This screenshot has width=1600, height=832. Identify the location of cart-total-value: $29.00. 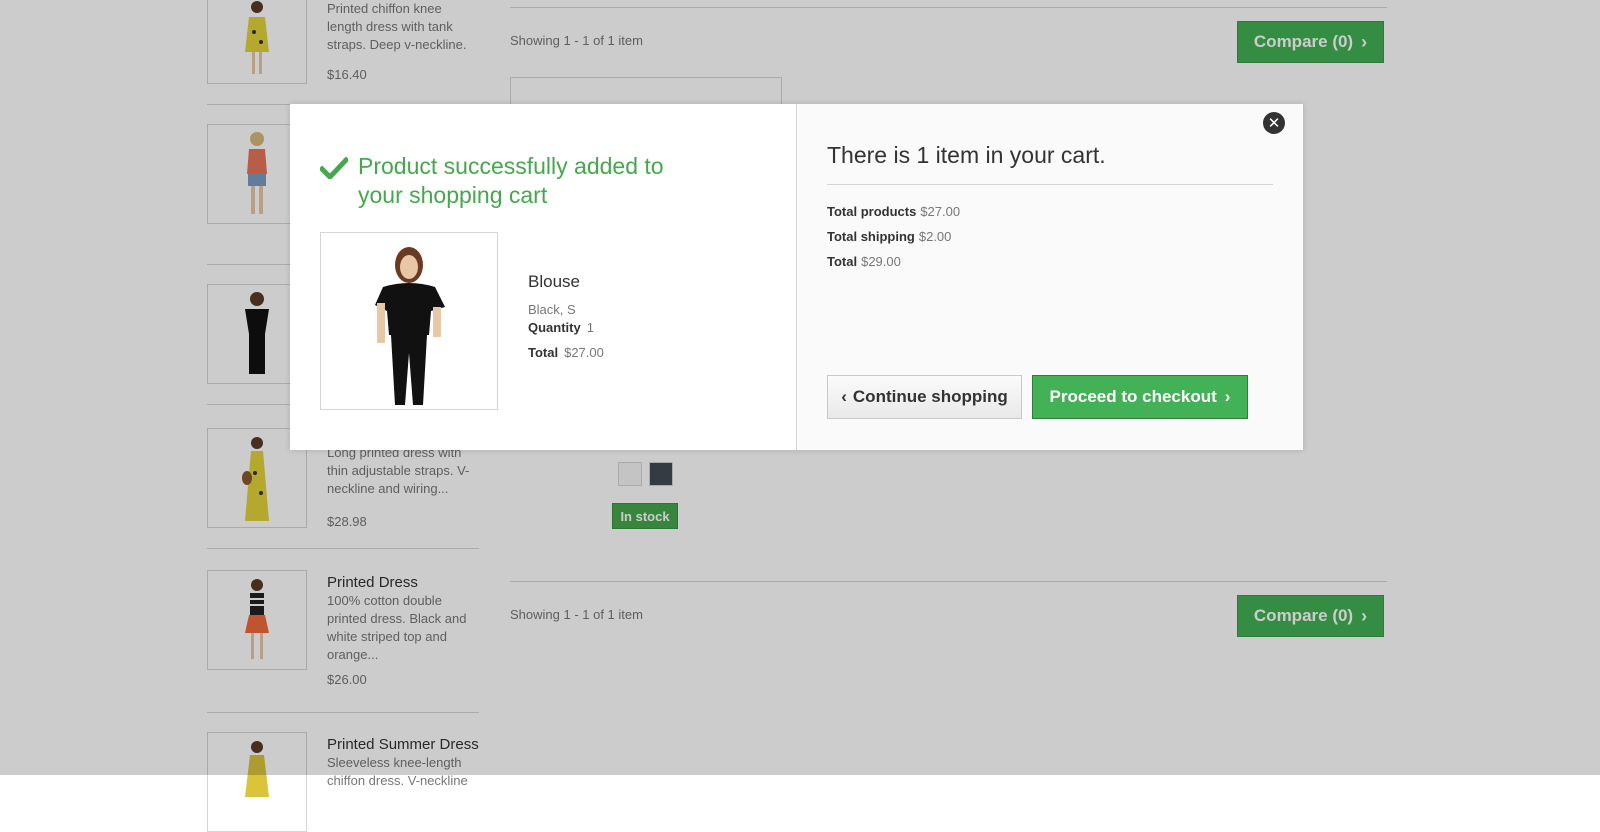
(881, 261).